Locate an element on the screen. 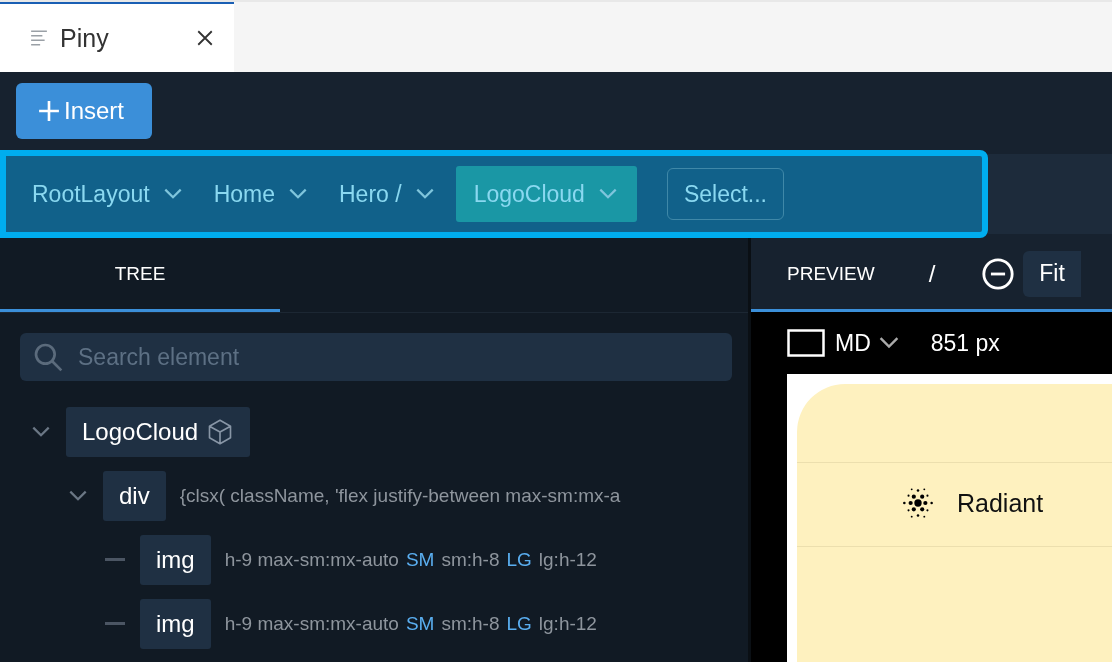 The image size is (1112, 662). page-path: / is located at coordinates (932, 273).